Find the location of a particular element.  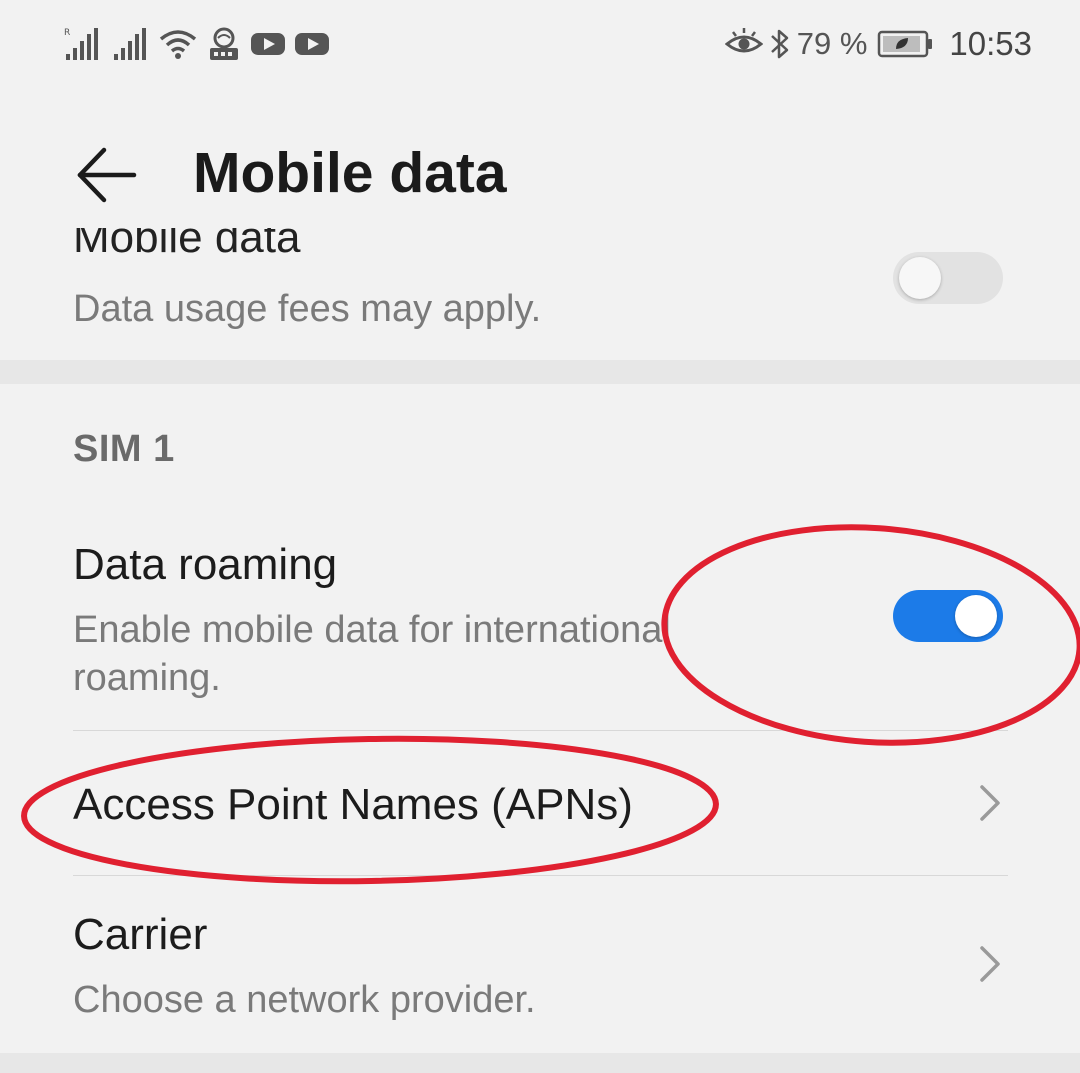

battery-icon is located at coordinates (906, 44).